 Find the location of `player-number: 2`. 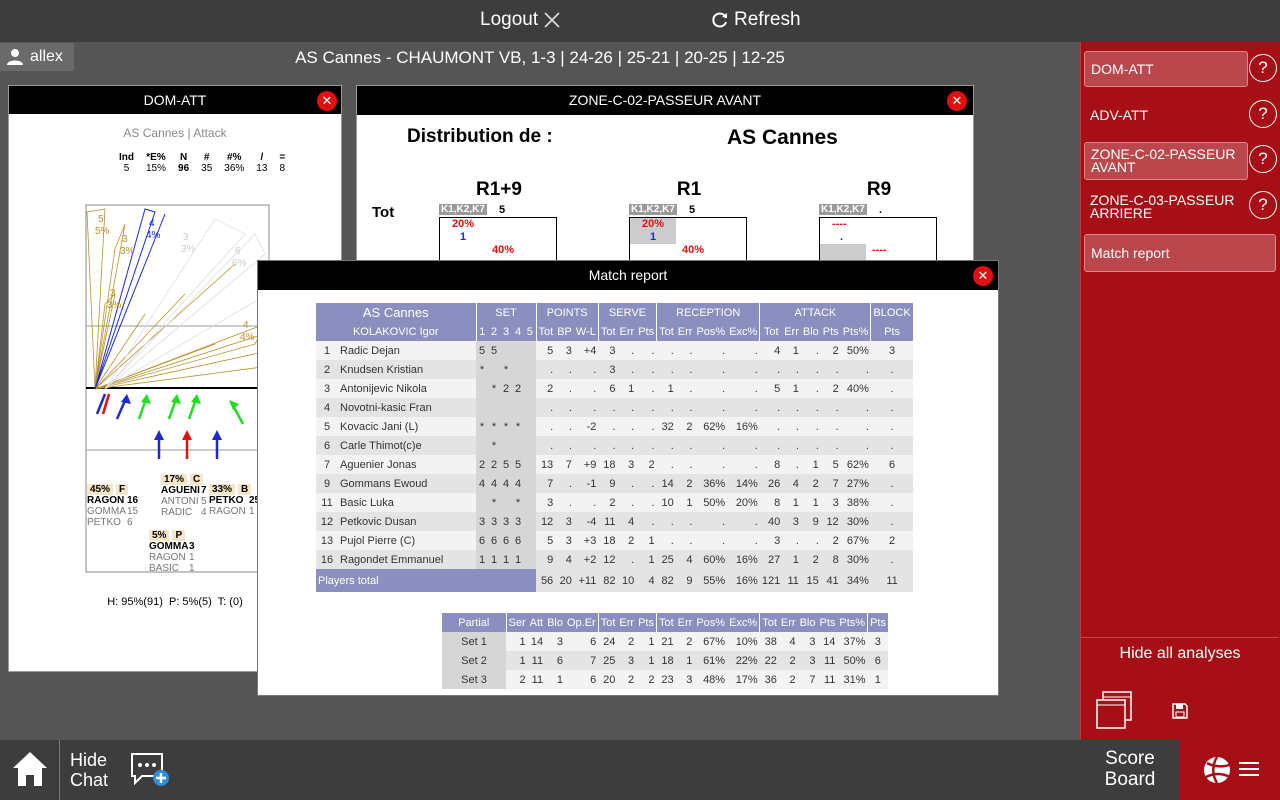

player-number: 2 is located at coordinates (327, 369).